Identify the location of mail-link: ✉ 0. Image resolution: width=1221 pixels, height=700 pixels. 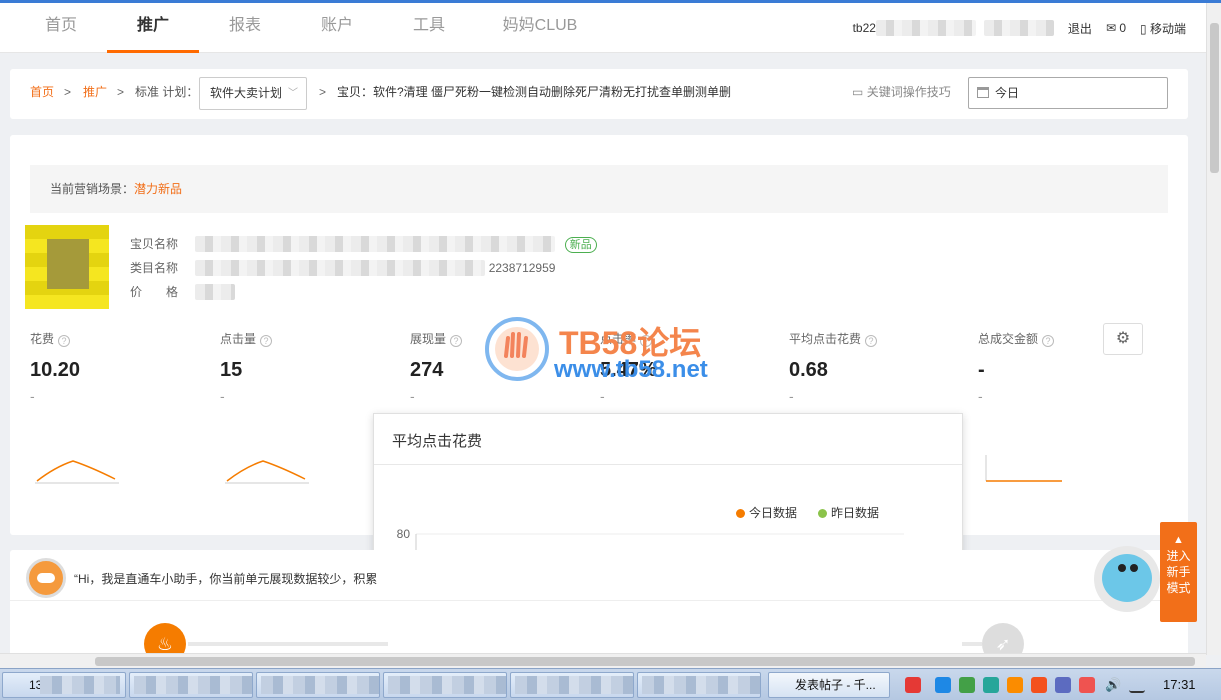
(1116, 28).